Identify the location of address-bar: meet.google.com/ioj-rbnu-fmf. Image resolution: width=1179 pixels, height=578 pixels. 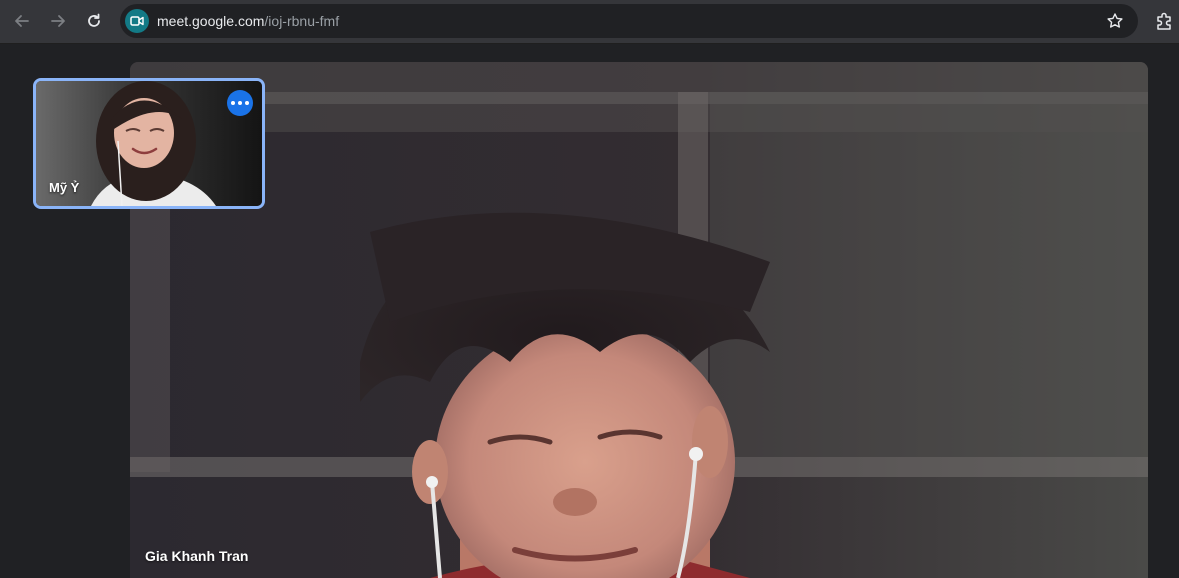
(629, 21).